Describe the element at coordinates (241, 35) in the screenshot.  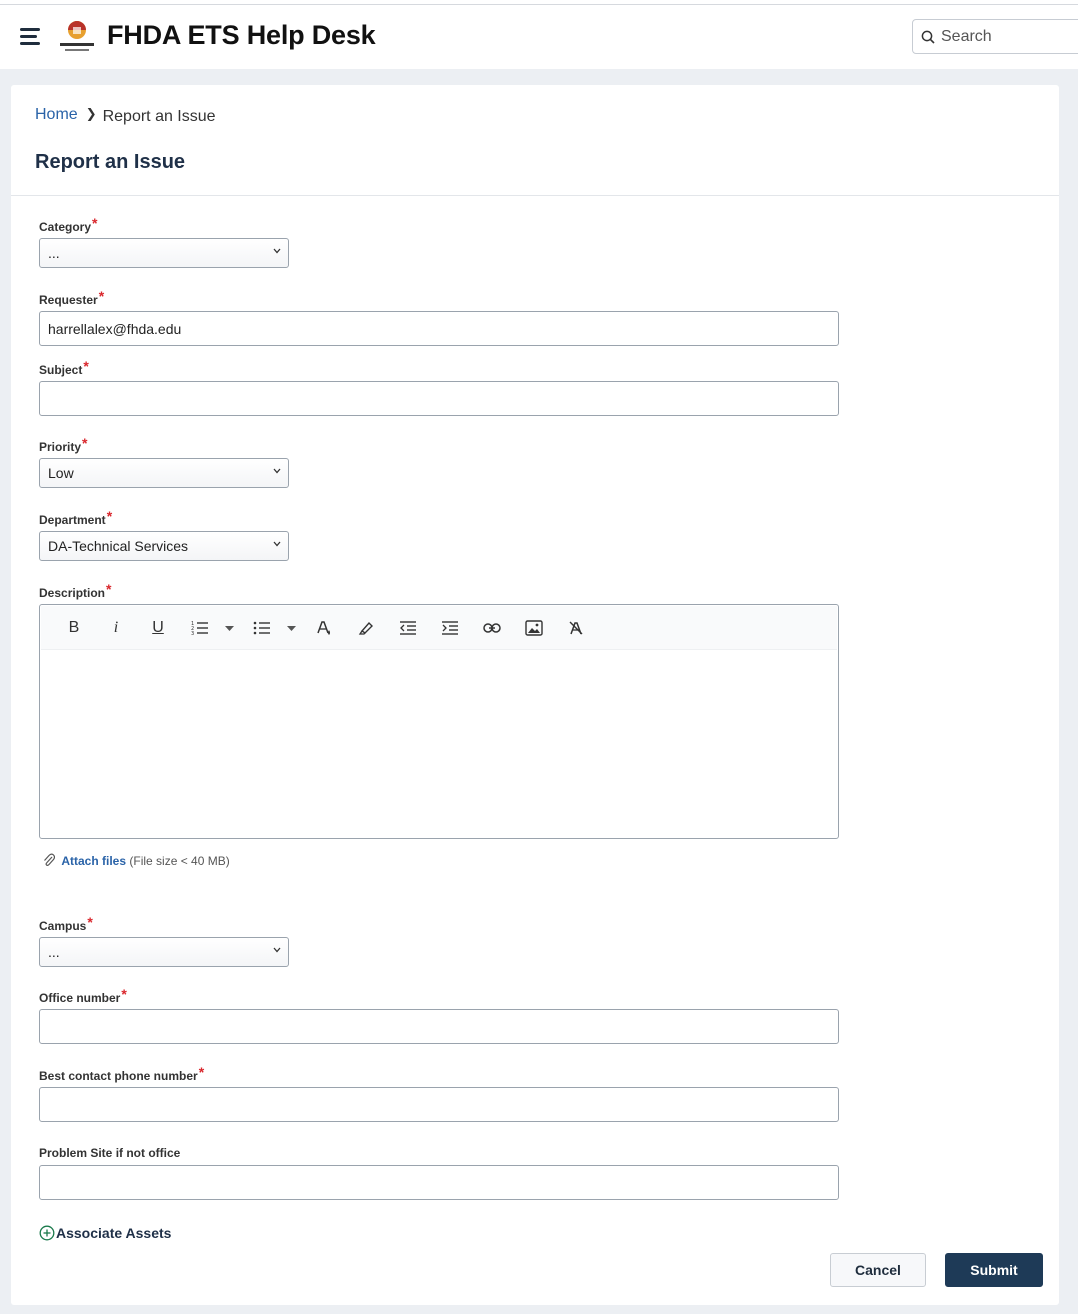
I see `app-title: FHDA ETS Help Desk` at that location.